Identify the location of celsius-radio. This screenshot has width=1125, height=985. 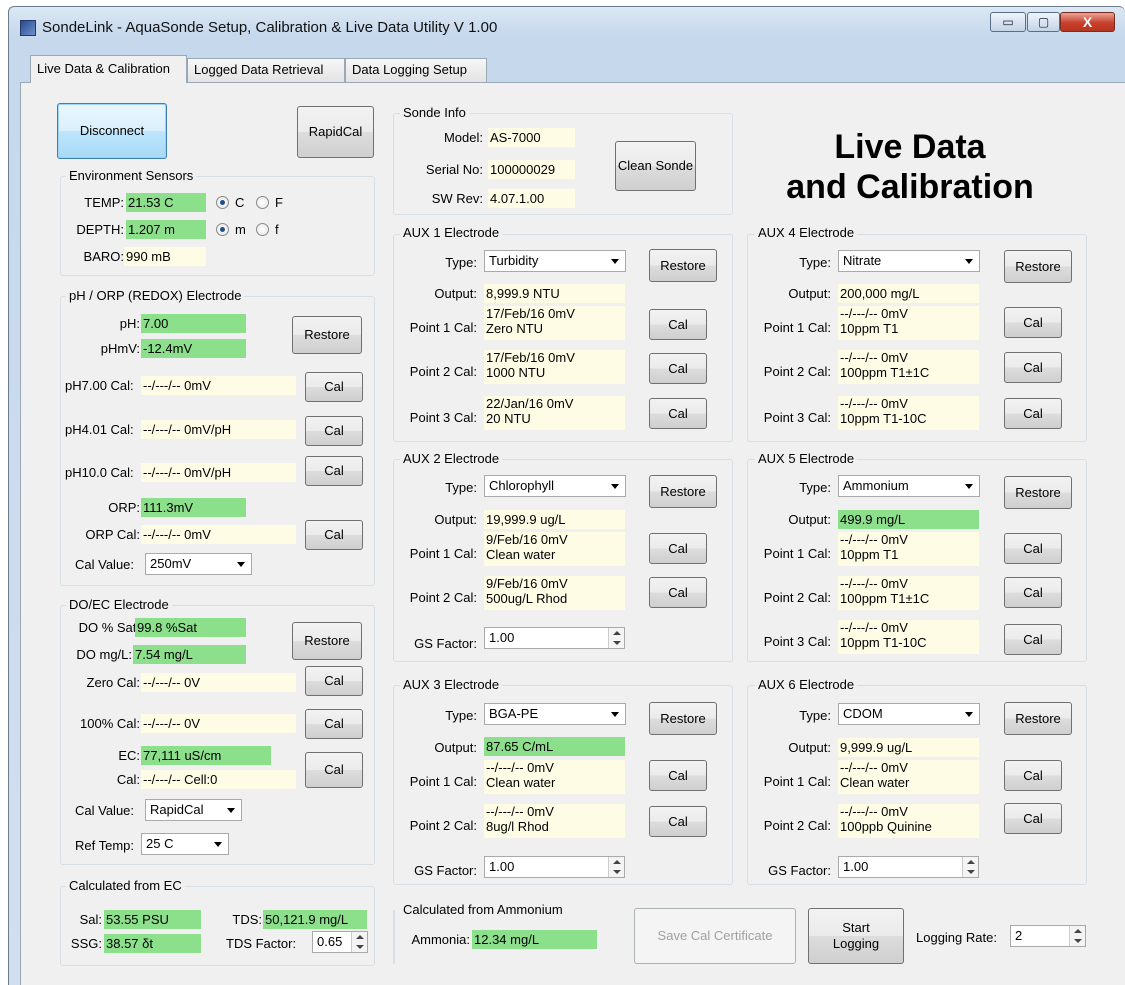
(222, 202).